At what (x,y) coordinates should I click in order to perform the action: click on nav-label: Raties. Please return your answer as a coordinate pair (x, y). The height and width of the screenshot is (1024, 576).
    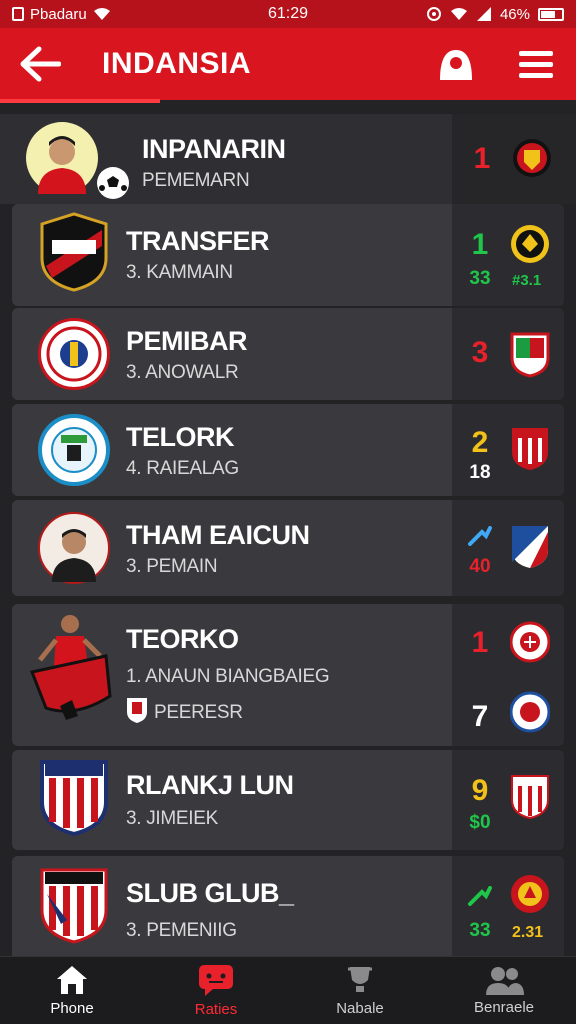
    Looking at the image, I should click on (216, 1009).